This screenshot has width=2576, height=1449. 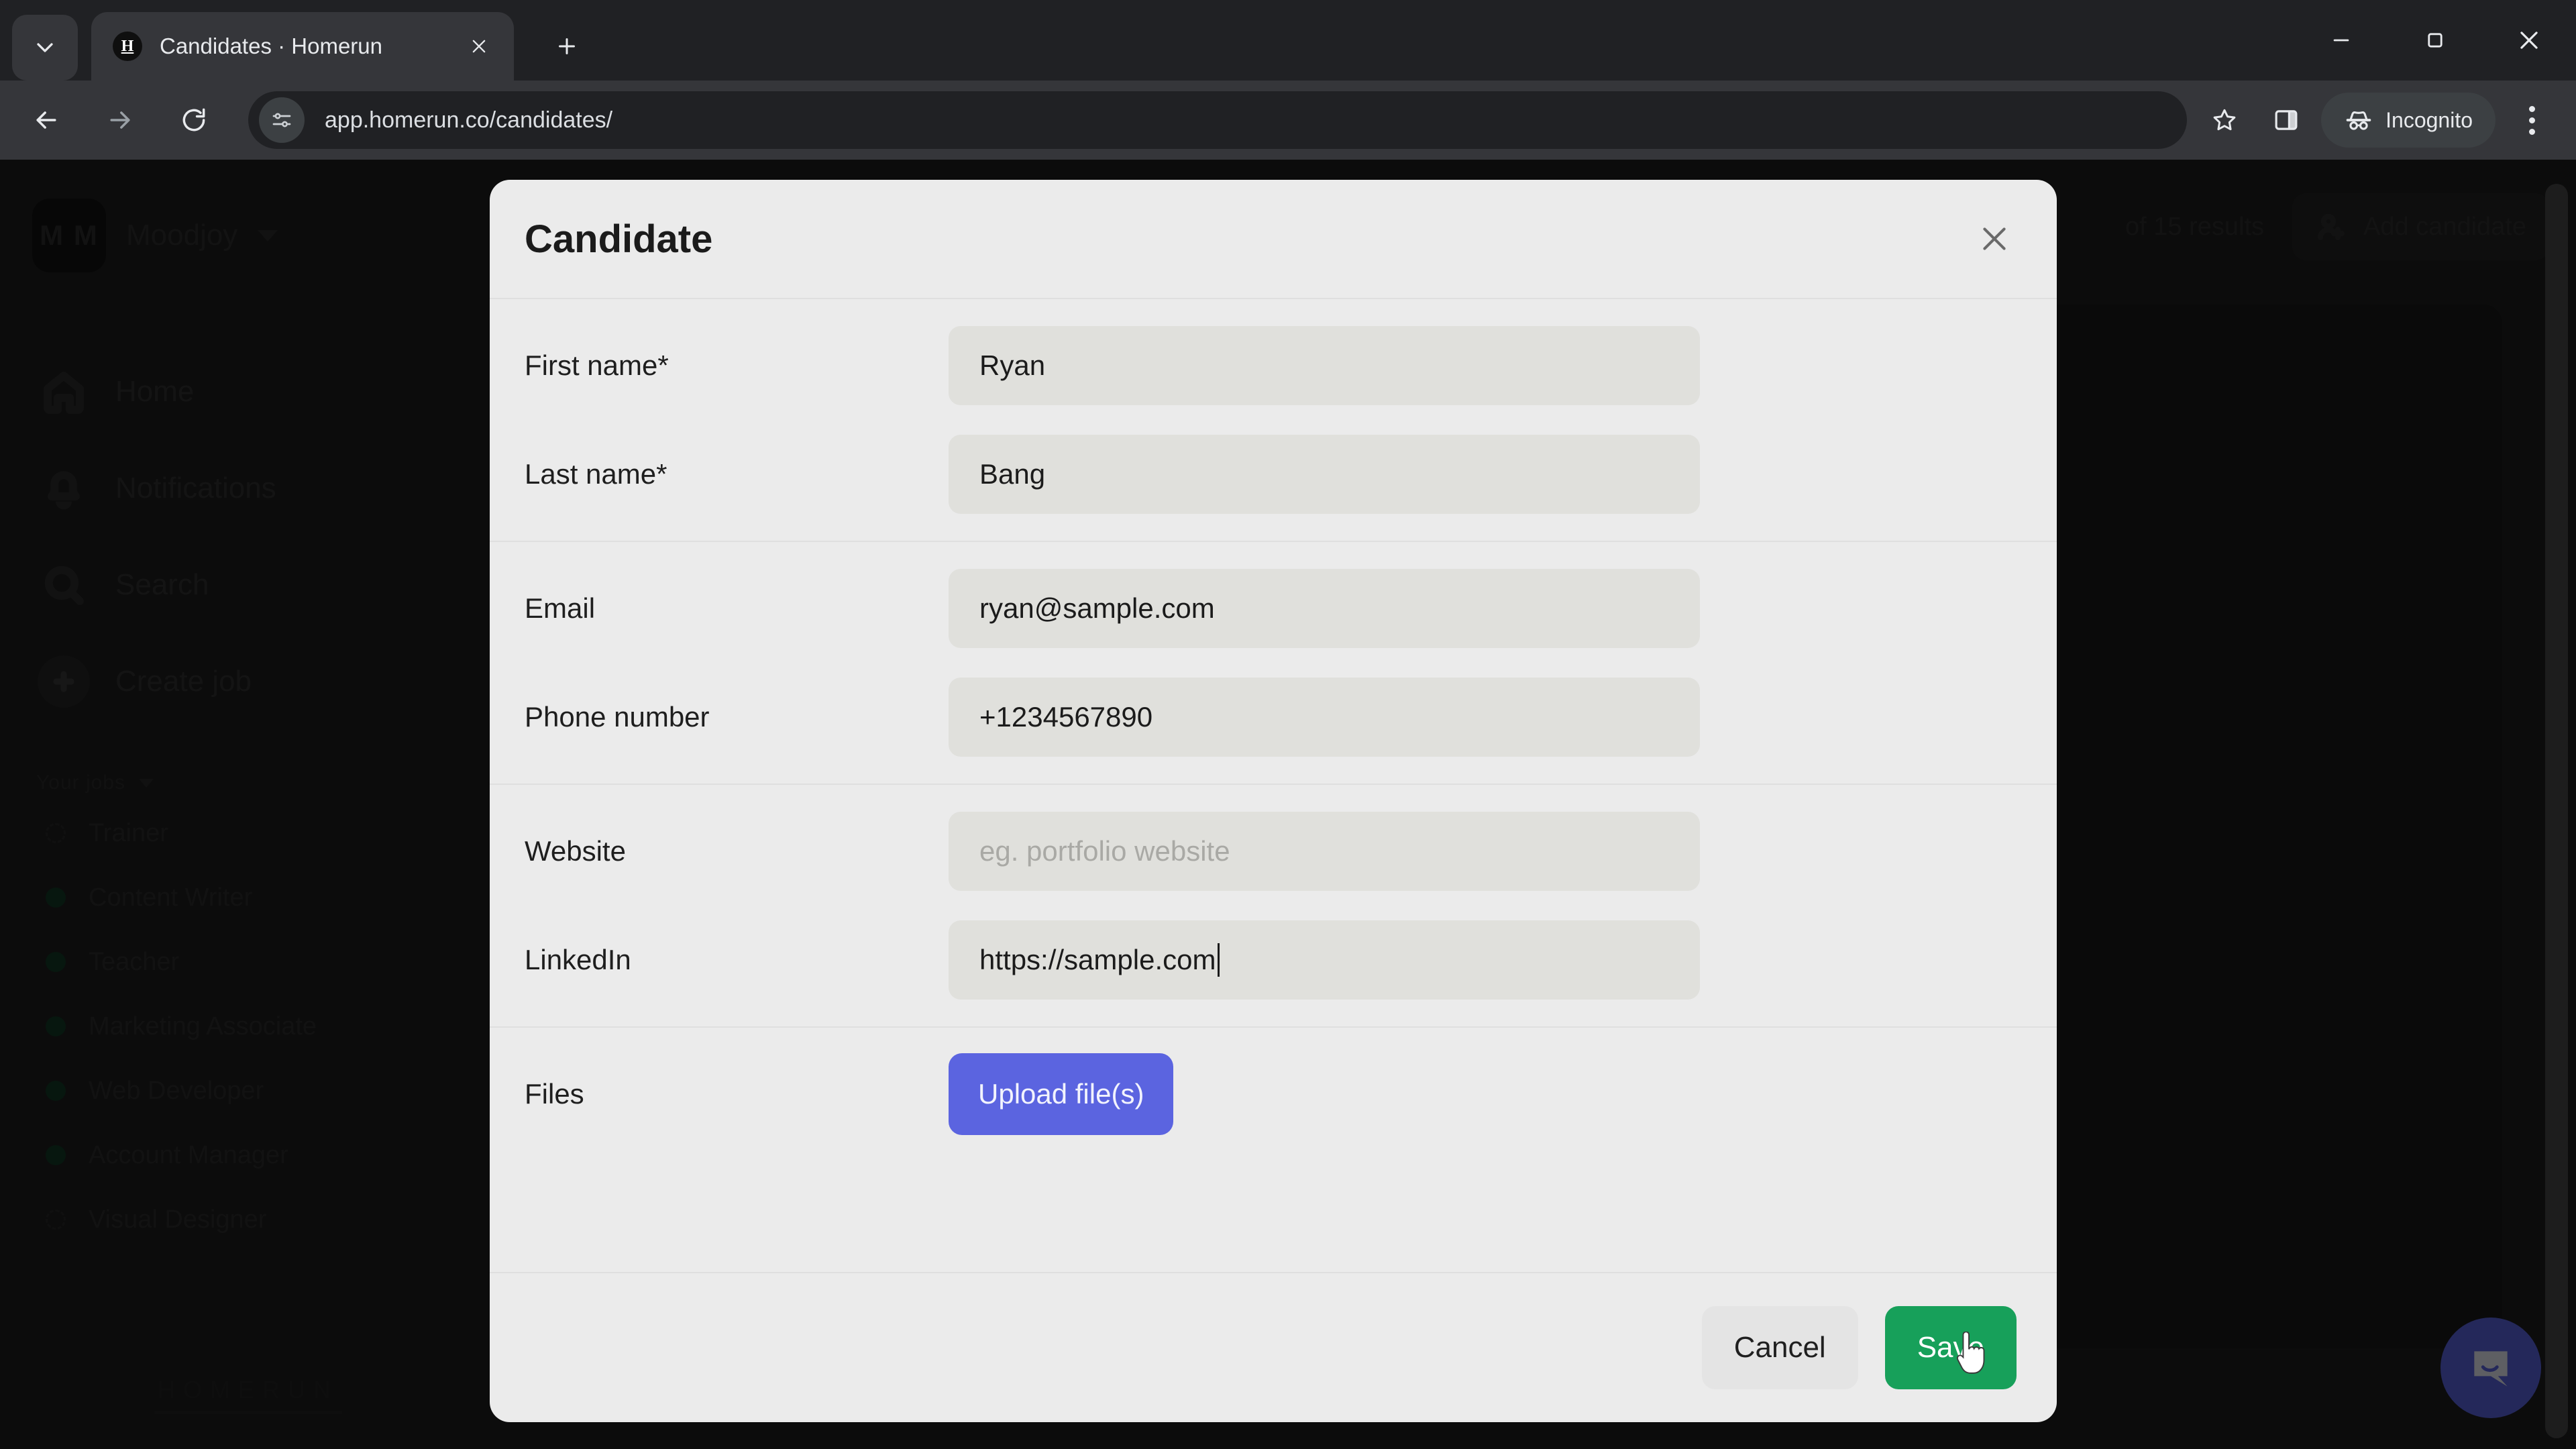 I want to click on window-maximize-button, so click(x=2435, y=40).